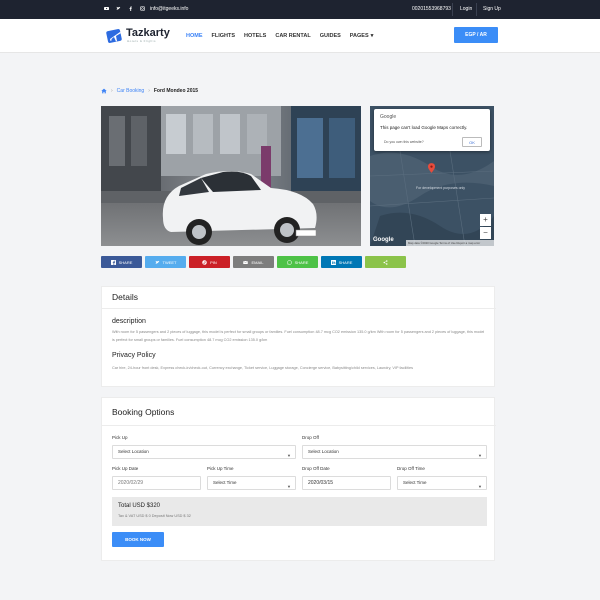 Image resolution: width=600 pixels, height=600 pixels. I want to click on map-own-site-question: Do you own this website?, so click(404, 142).